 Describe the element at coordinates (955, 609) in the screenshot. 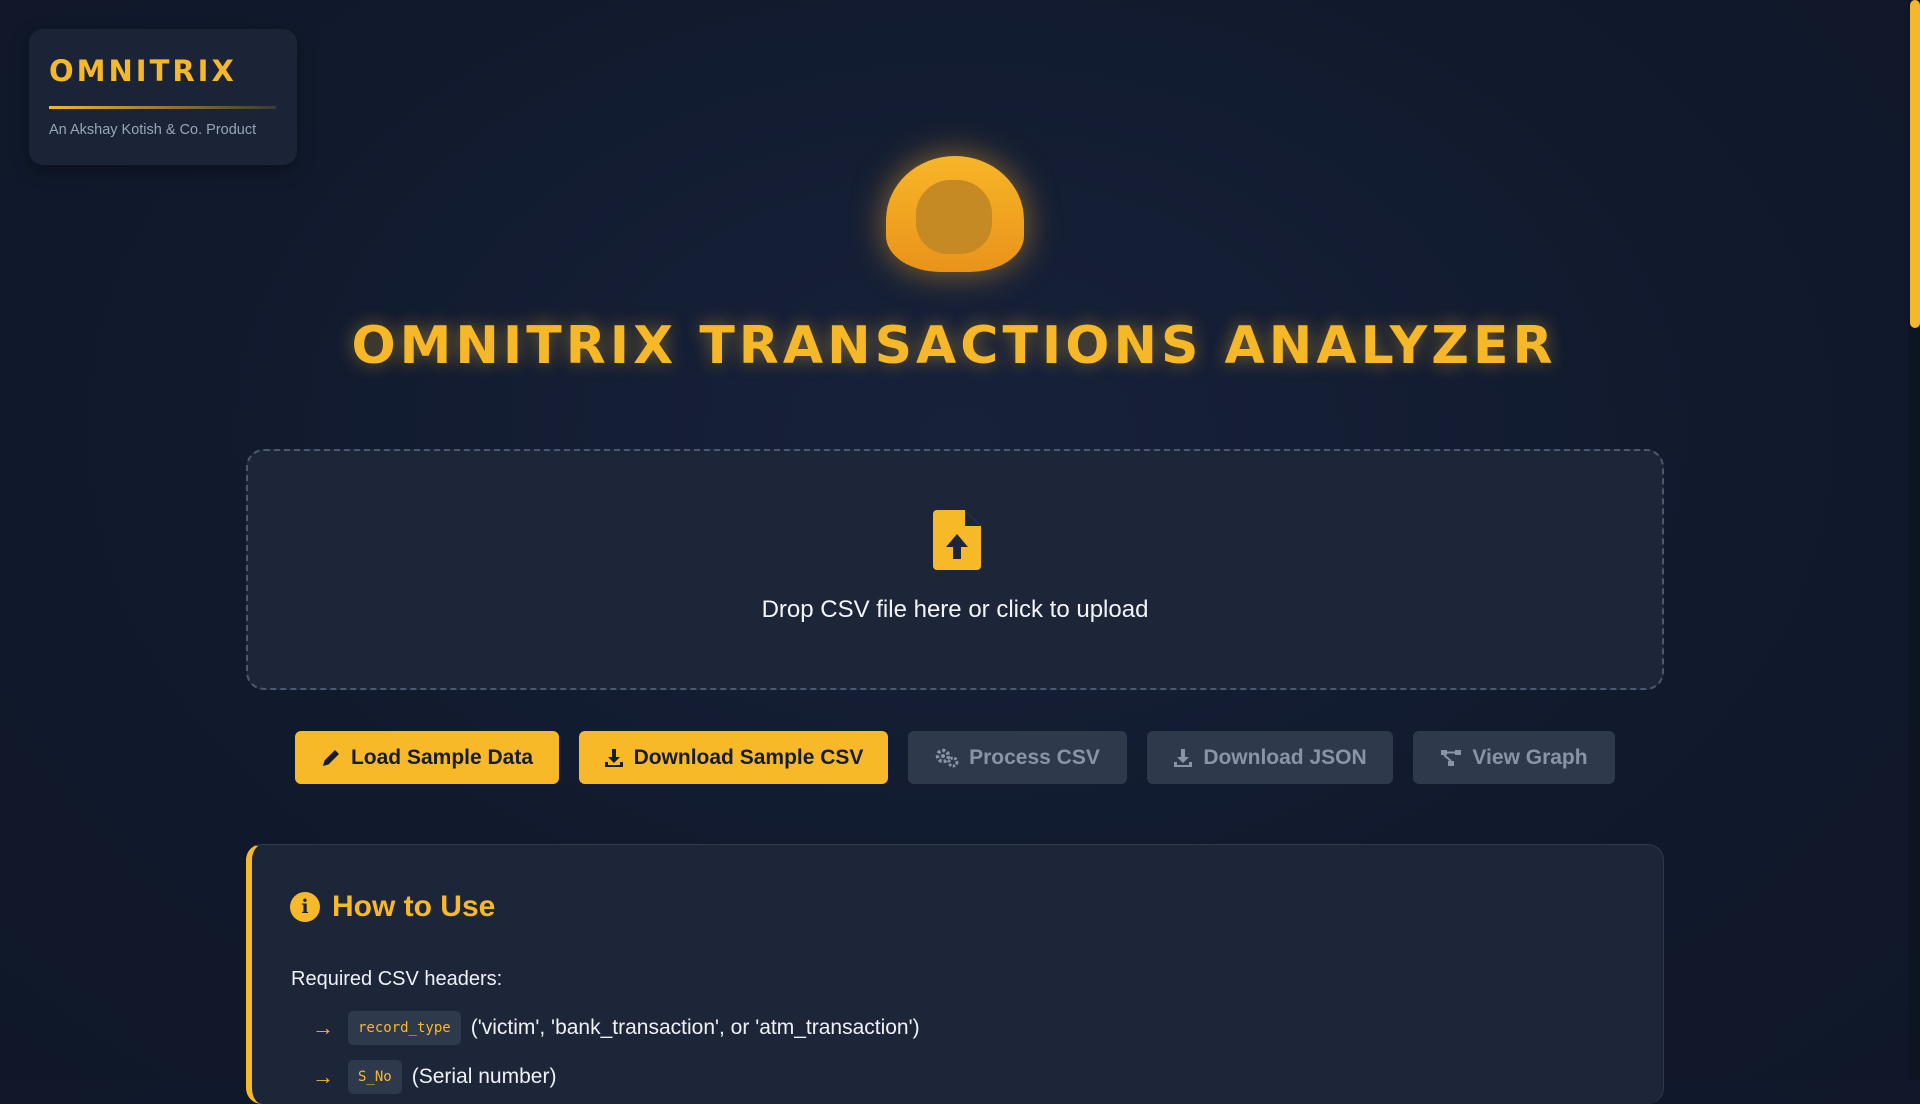

I see `dropzone-label: Drop CSV file here or click to upload` at that location.